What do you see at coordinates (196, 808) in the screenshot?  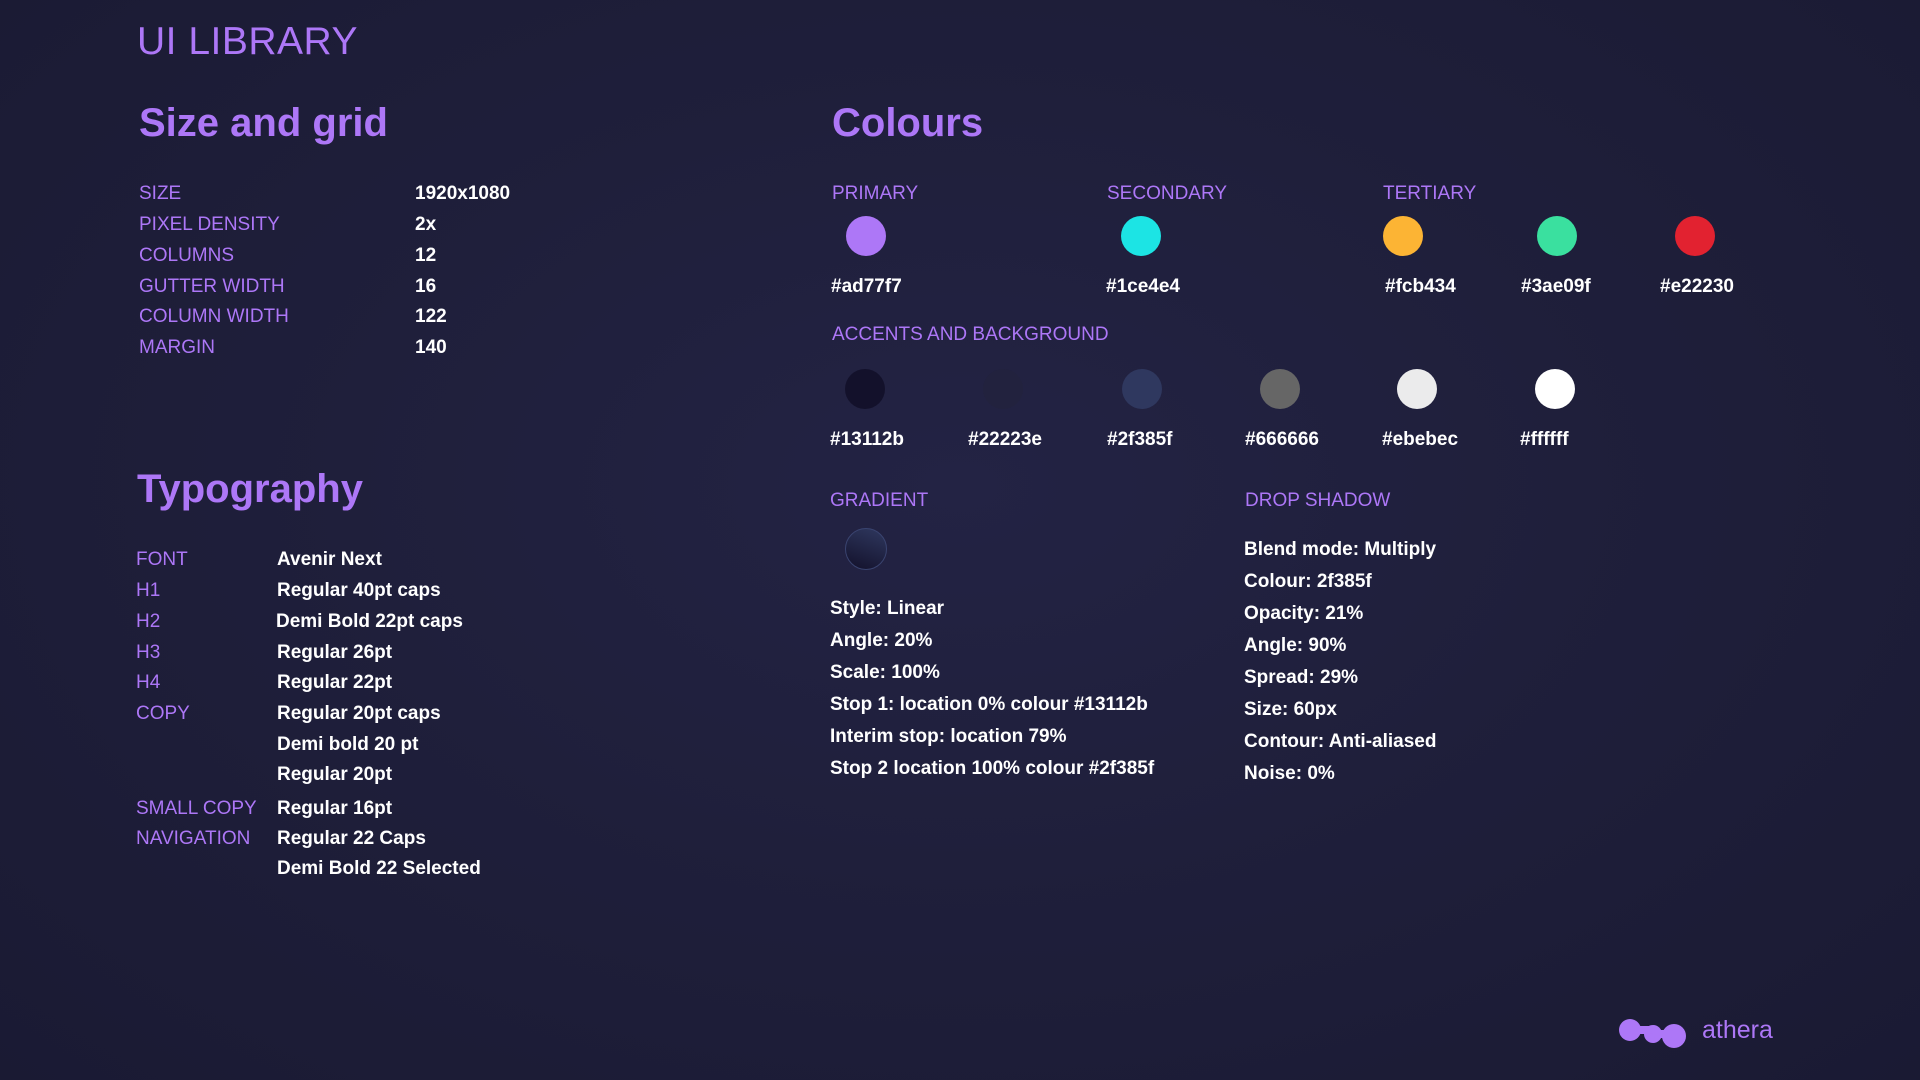 I see `typography-label: SMALL COPY` at bounding box center [196, 808].